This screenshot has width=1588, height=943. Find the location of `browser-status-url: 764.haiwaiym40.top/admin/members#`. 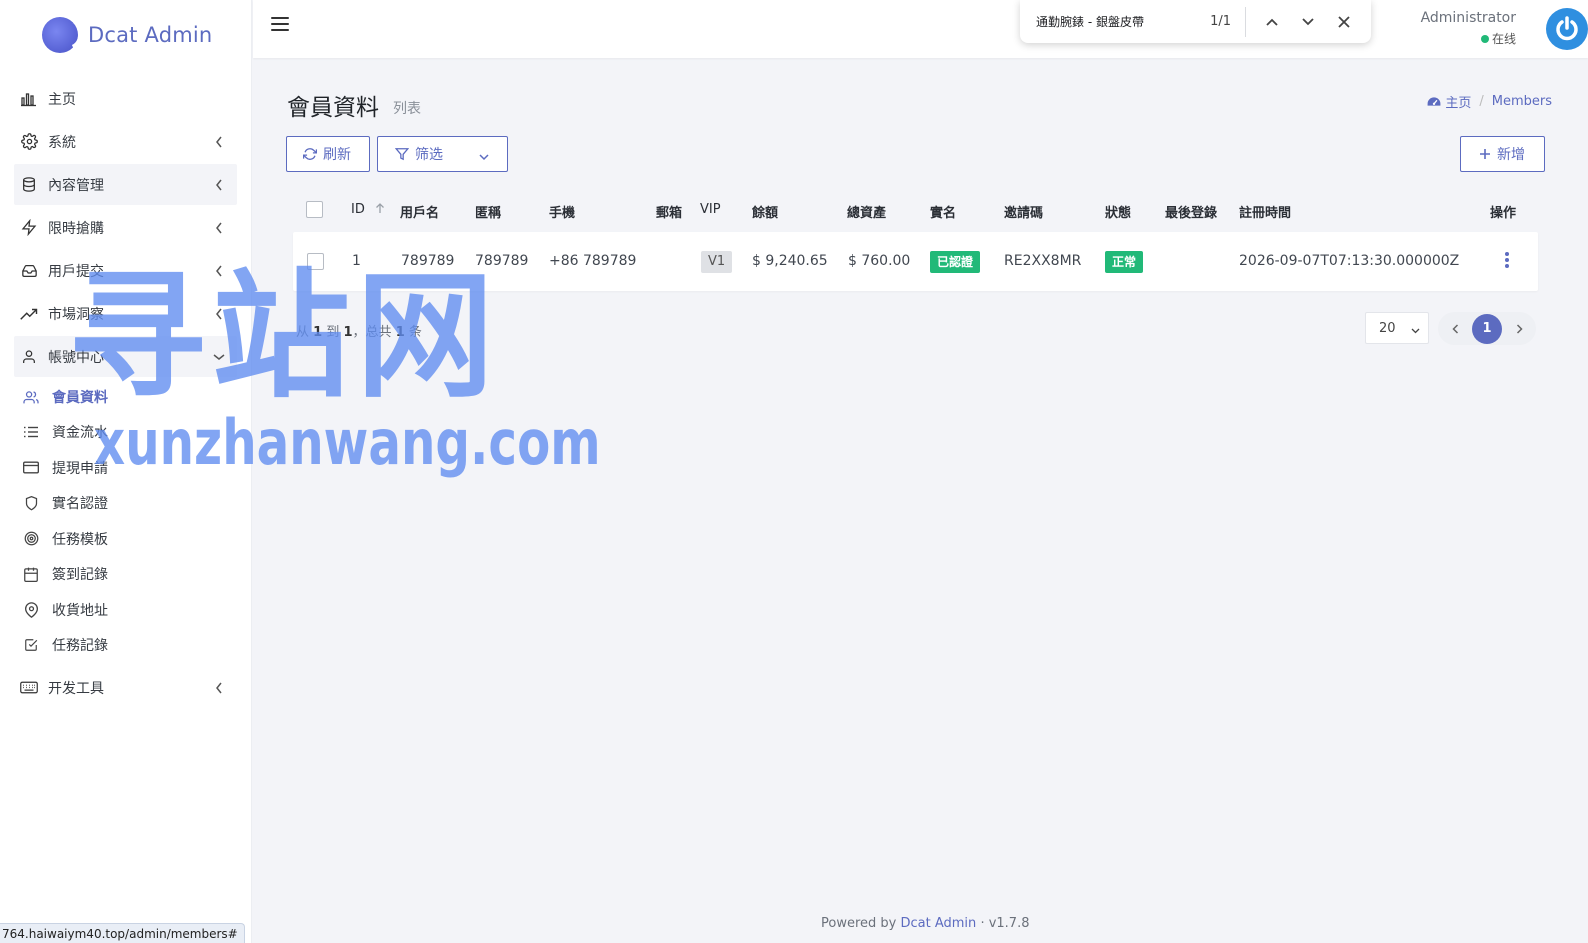

browser-status-url: 764.haiwaiym40.top/admin/members# is located at coordinates (122, 933).